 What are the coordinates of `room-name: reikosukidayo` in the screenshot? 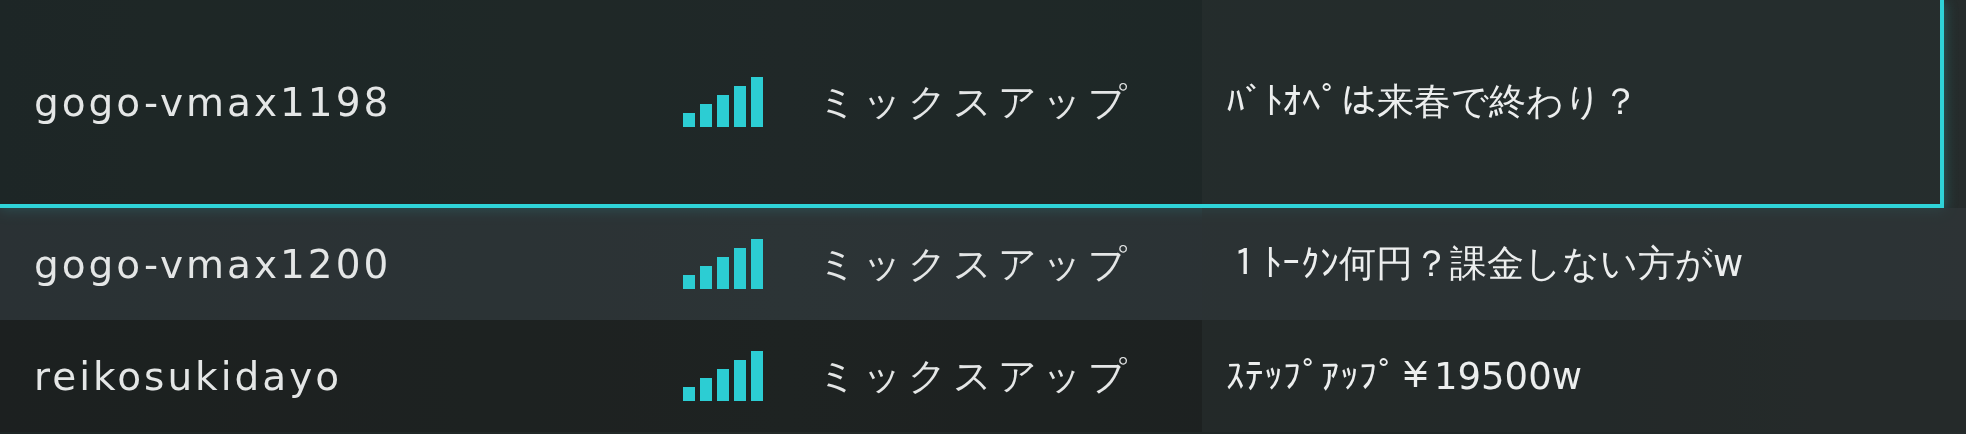 It's located at (188, 376).